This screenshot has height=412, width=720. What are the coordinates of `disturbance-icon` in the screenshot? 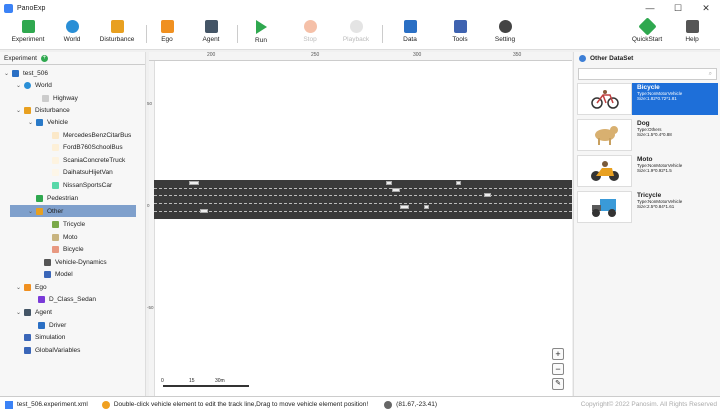 It's located at (117, 26).